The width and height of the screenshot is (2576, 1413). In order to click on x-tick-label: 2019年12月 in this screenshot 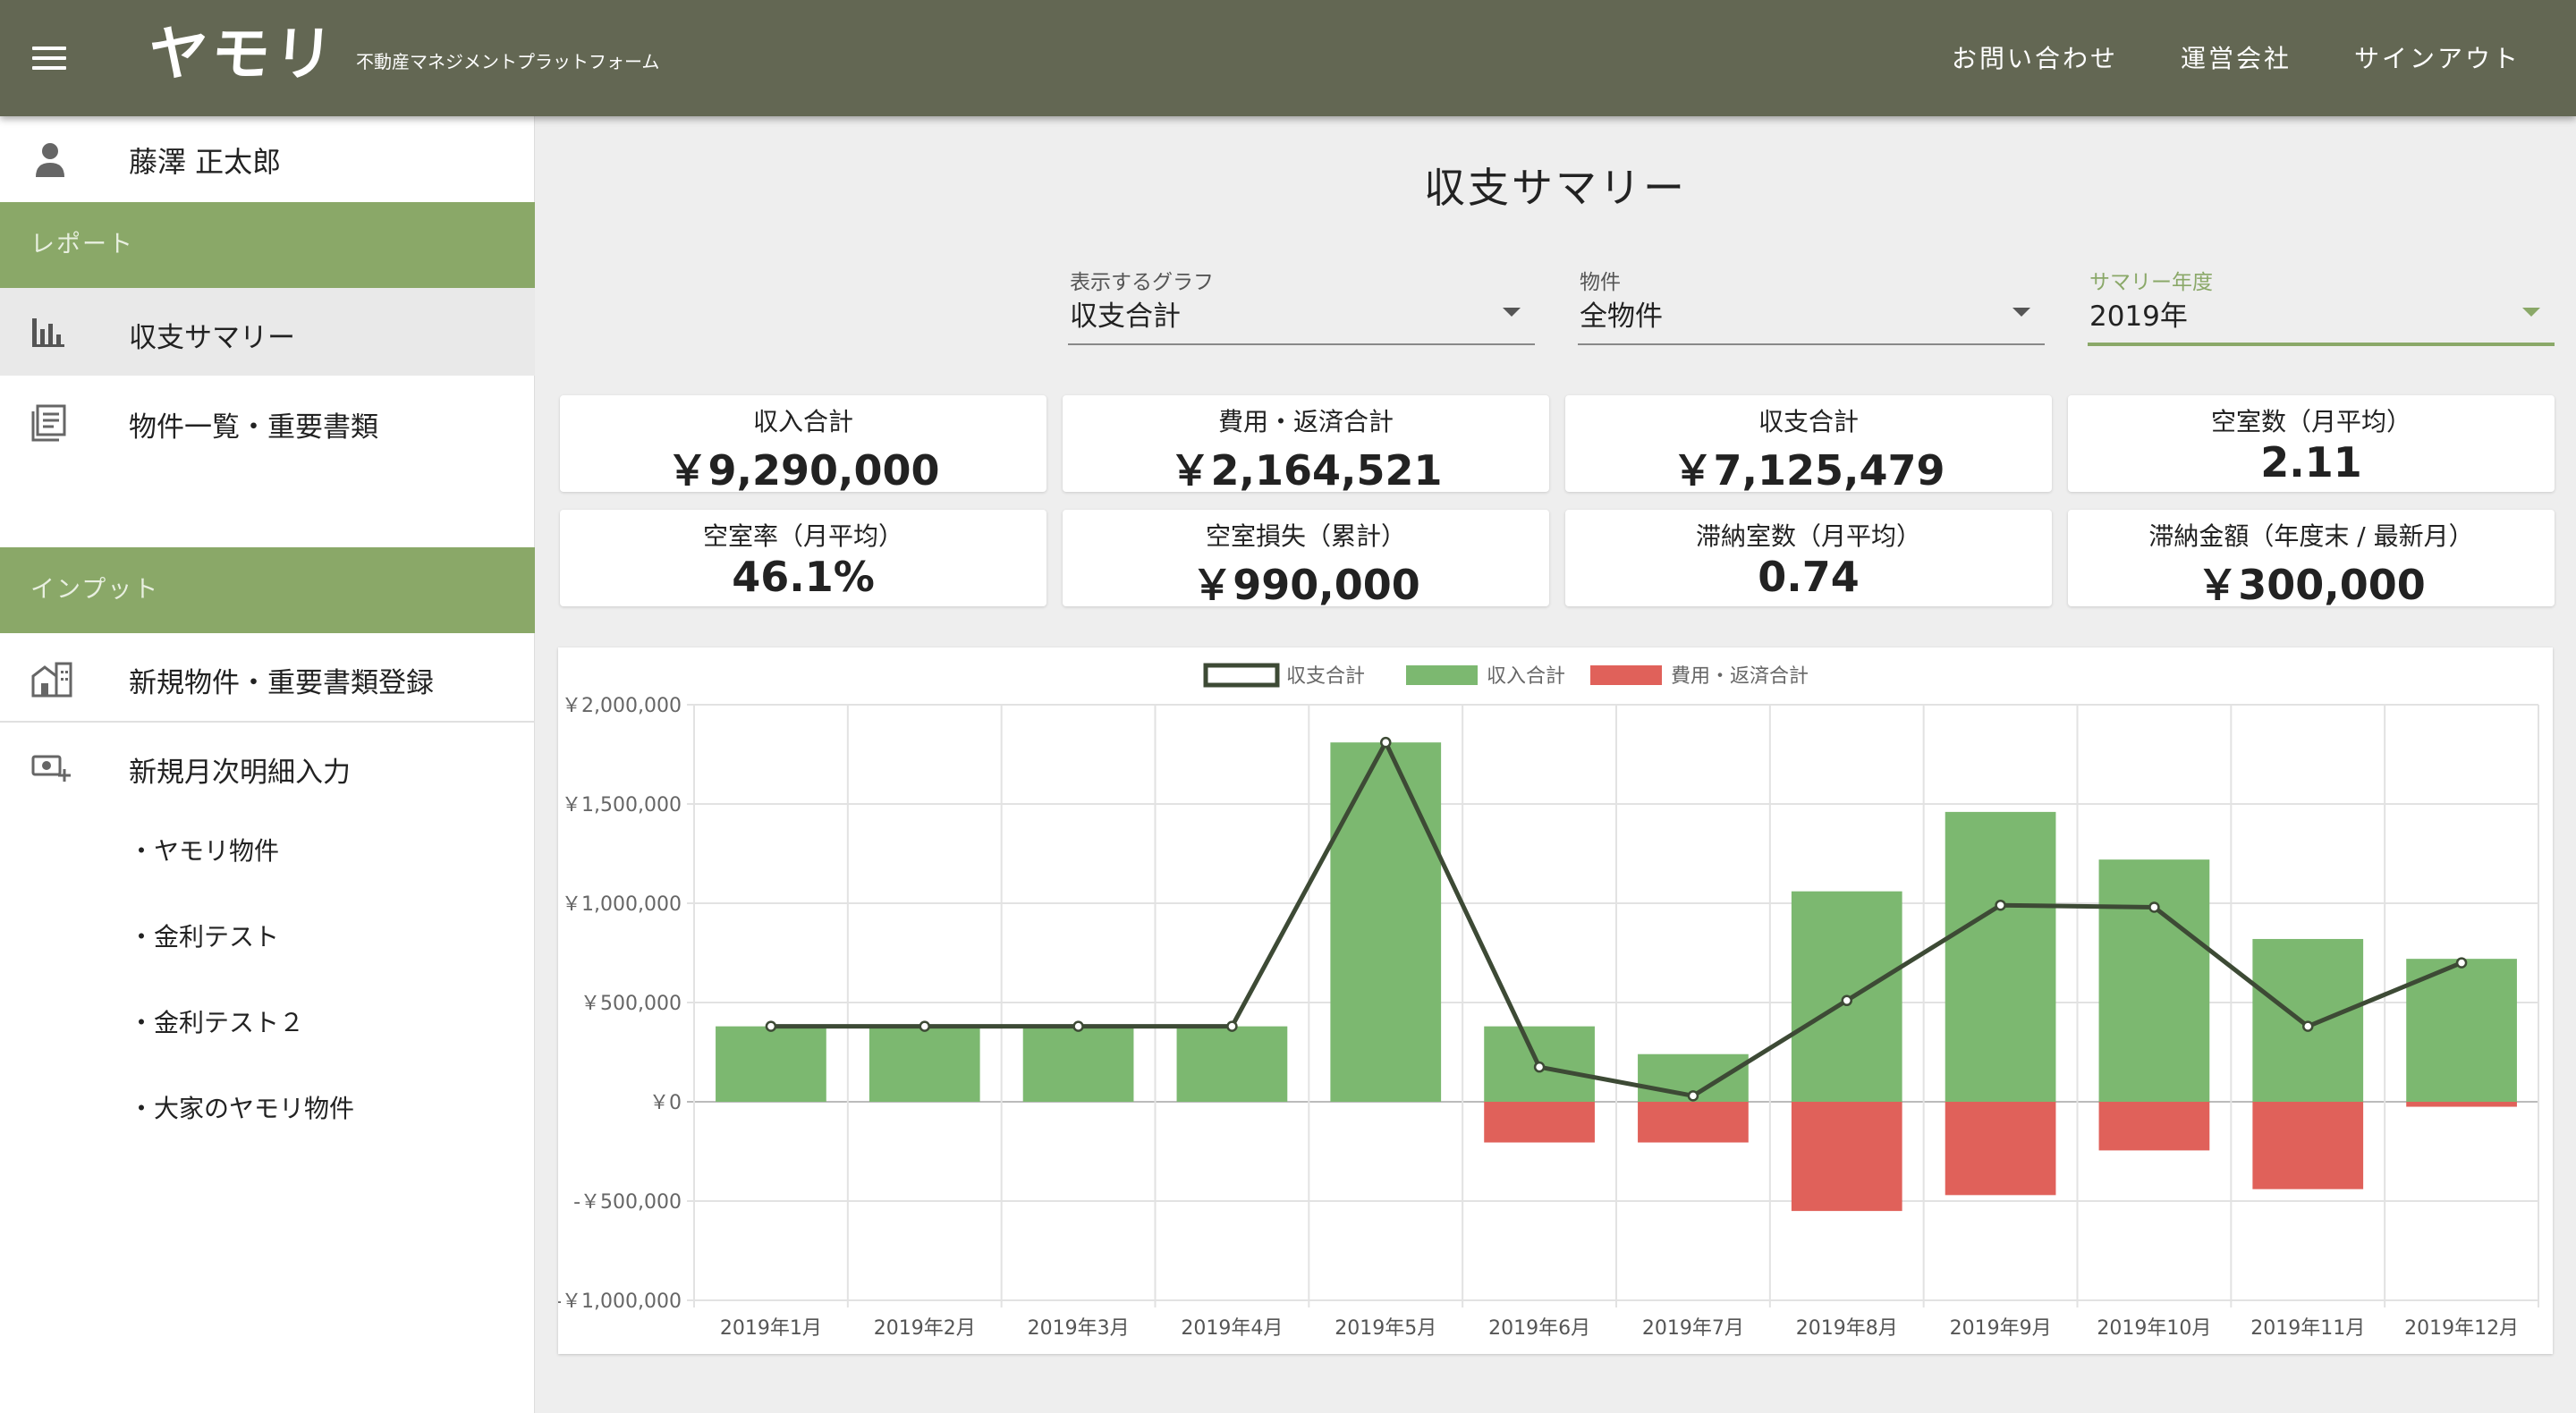, I will do `click(2461, 1328)`.